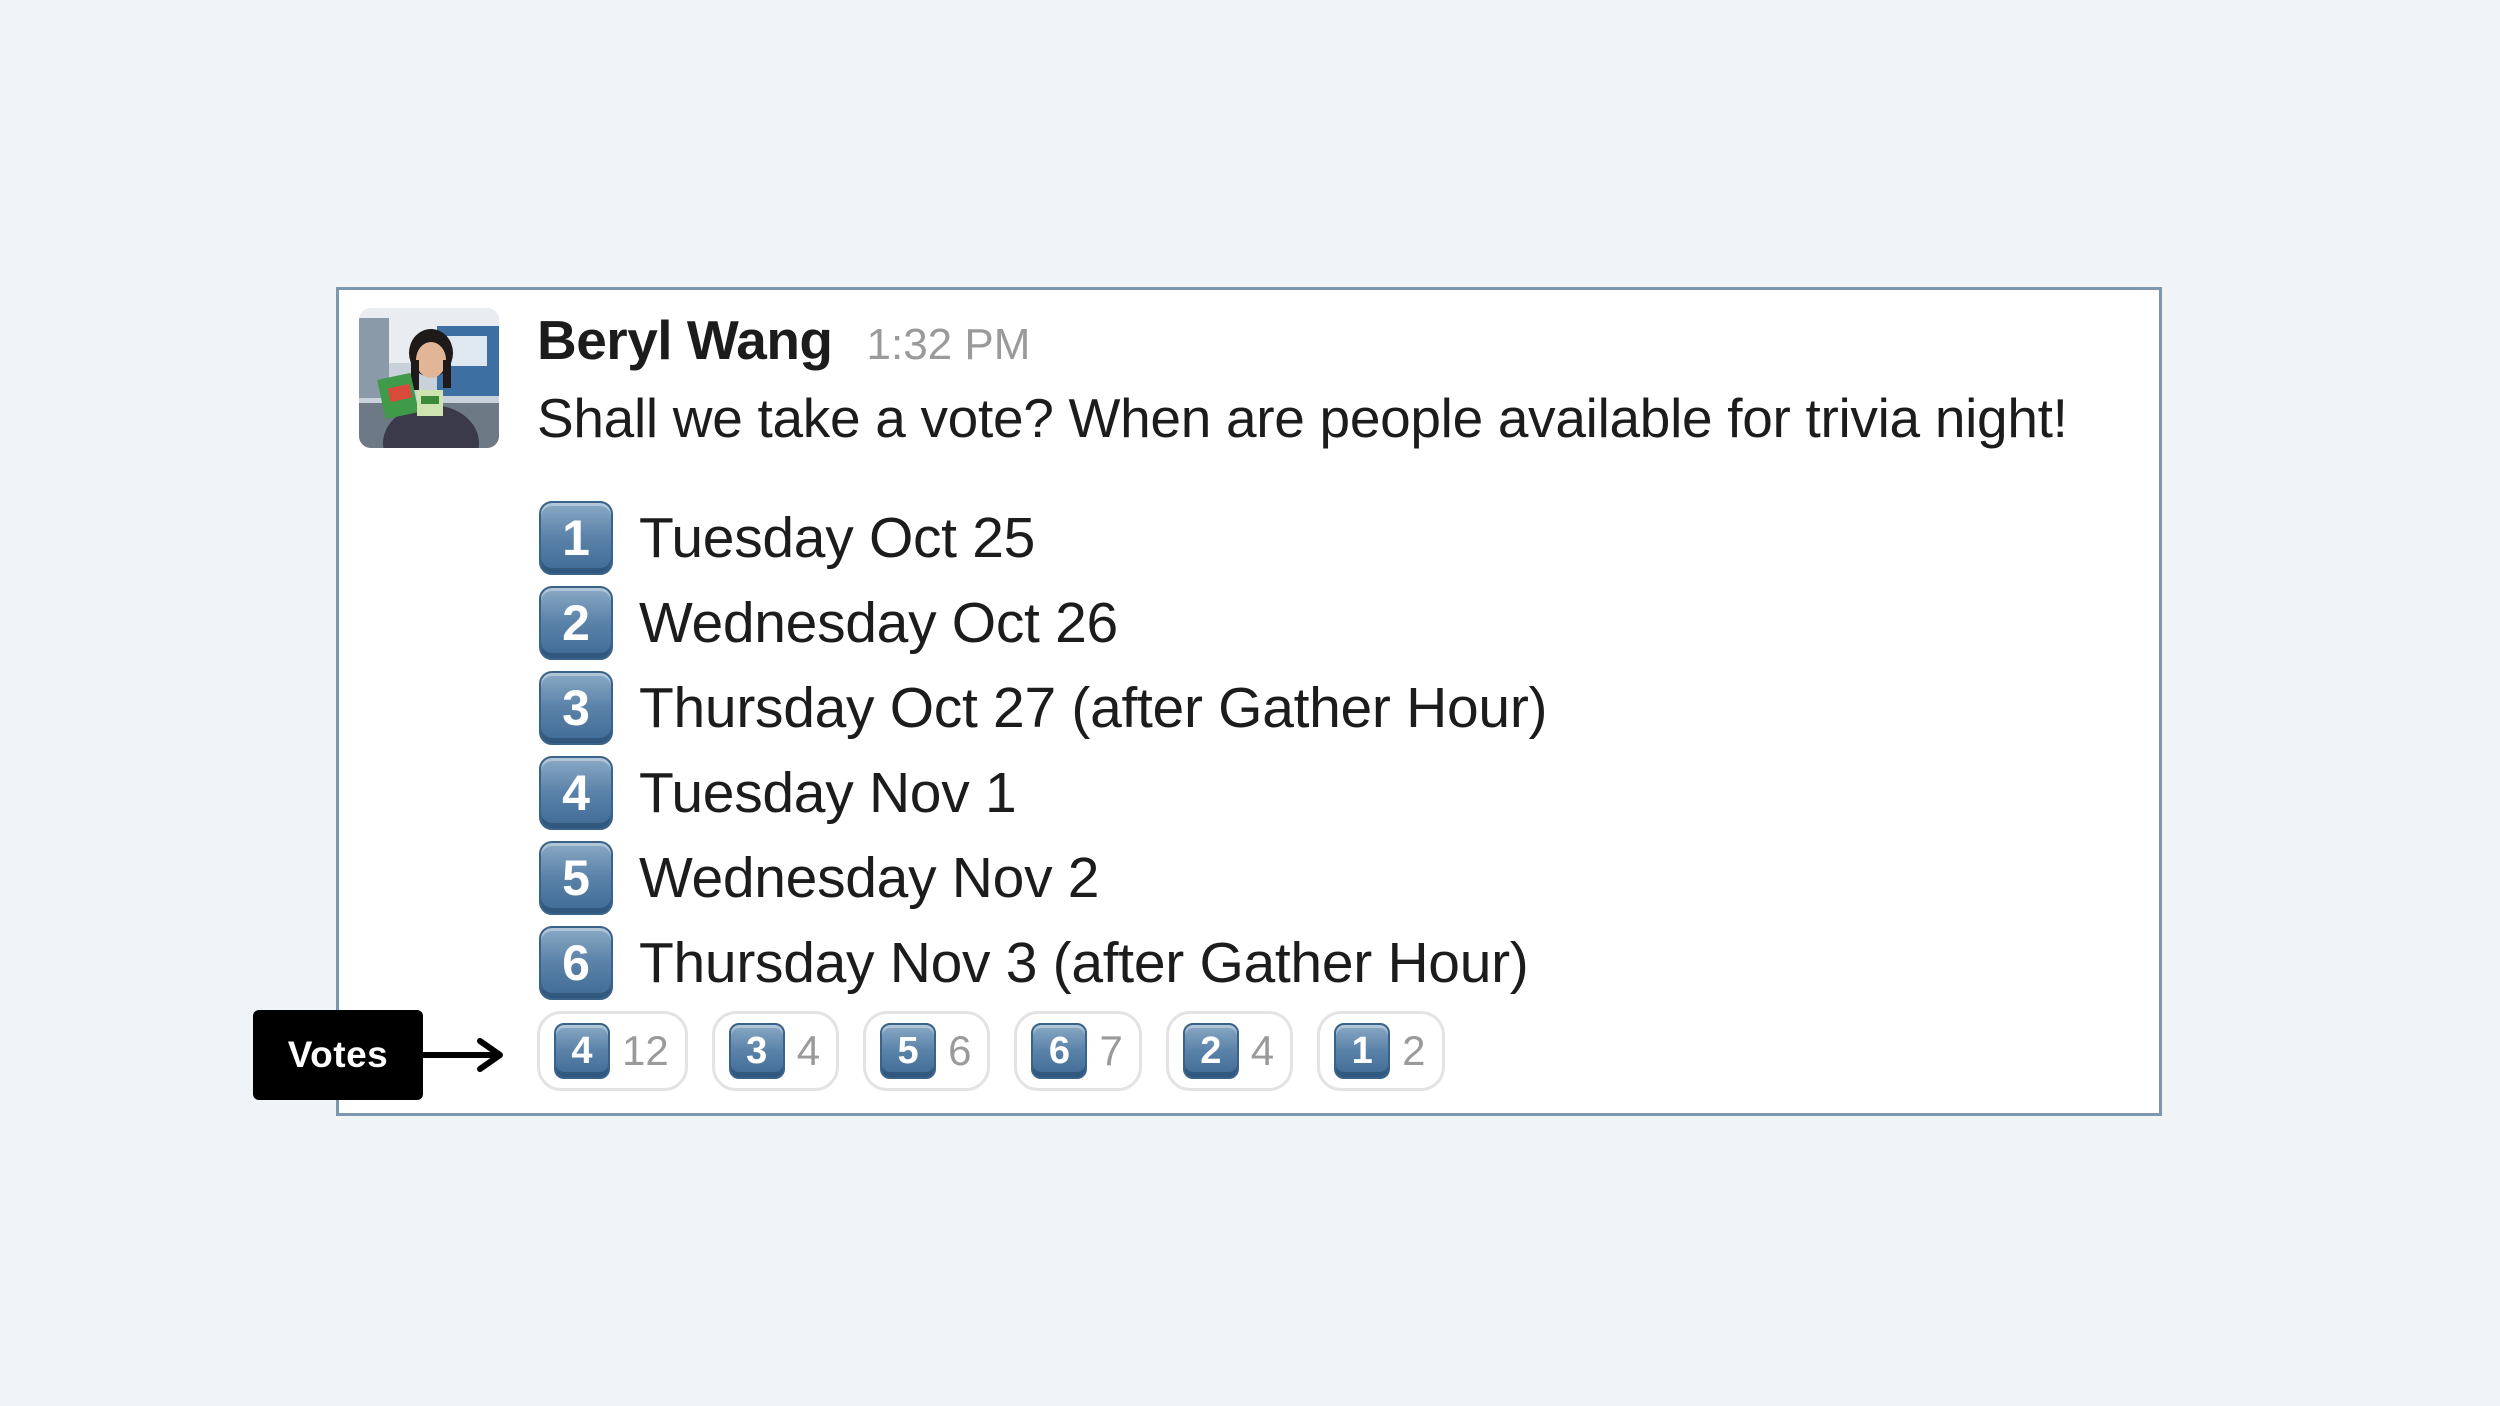 The image size is (2500, 1406). What do you see at coordinates (338, 1055) in the screenshot?
I see `votes-annotation-label: Votes` at bounding box center [338, 1055].